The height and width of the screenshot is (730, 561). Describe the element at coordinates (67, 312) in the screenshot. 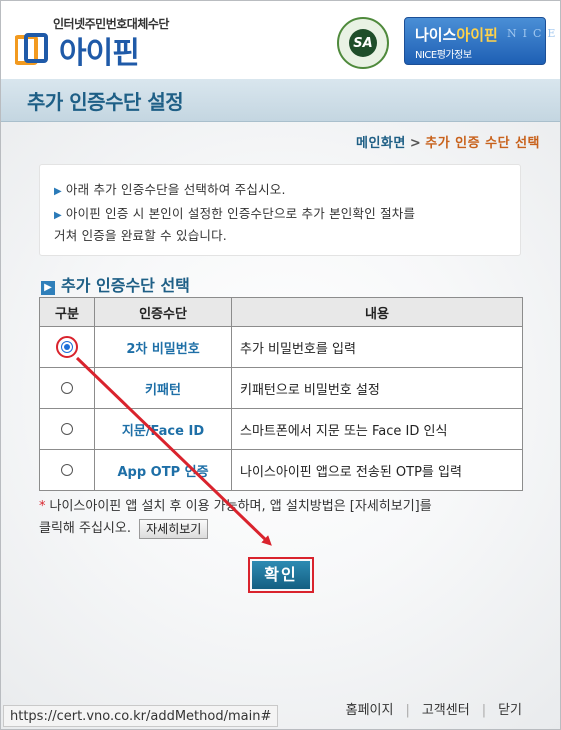

I see `column-header-category: 구분` at that location.